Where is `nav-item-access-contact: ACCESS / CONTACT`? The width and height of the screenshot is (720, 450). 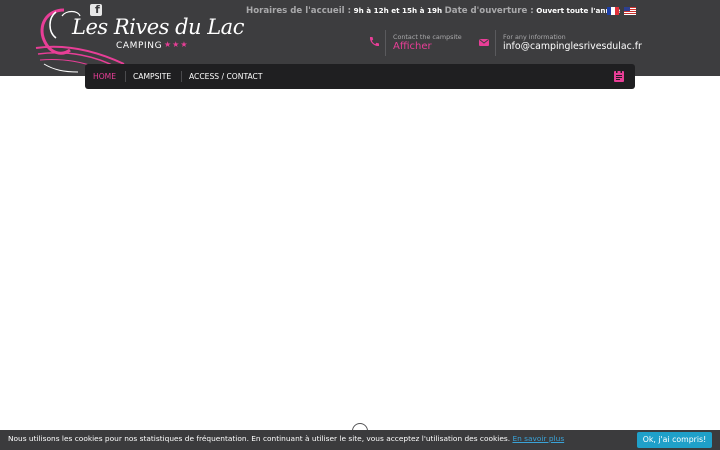
nav-item-access-contact: ACCESS / CONTACT is located at coordinates (226, 76).